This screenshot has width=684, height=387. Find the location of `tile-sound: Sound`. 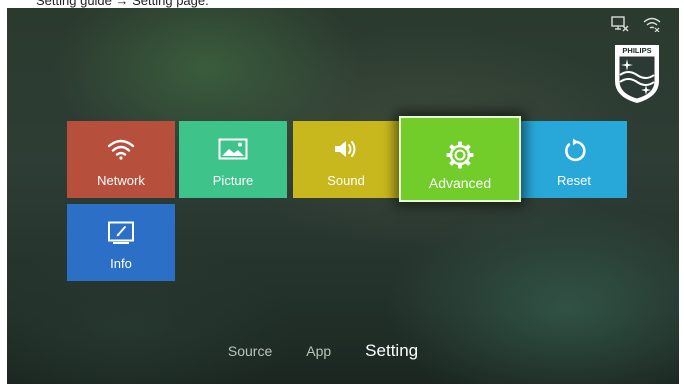

tile-sound: Sound is located at coordinates (346, 159).